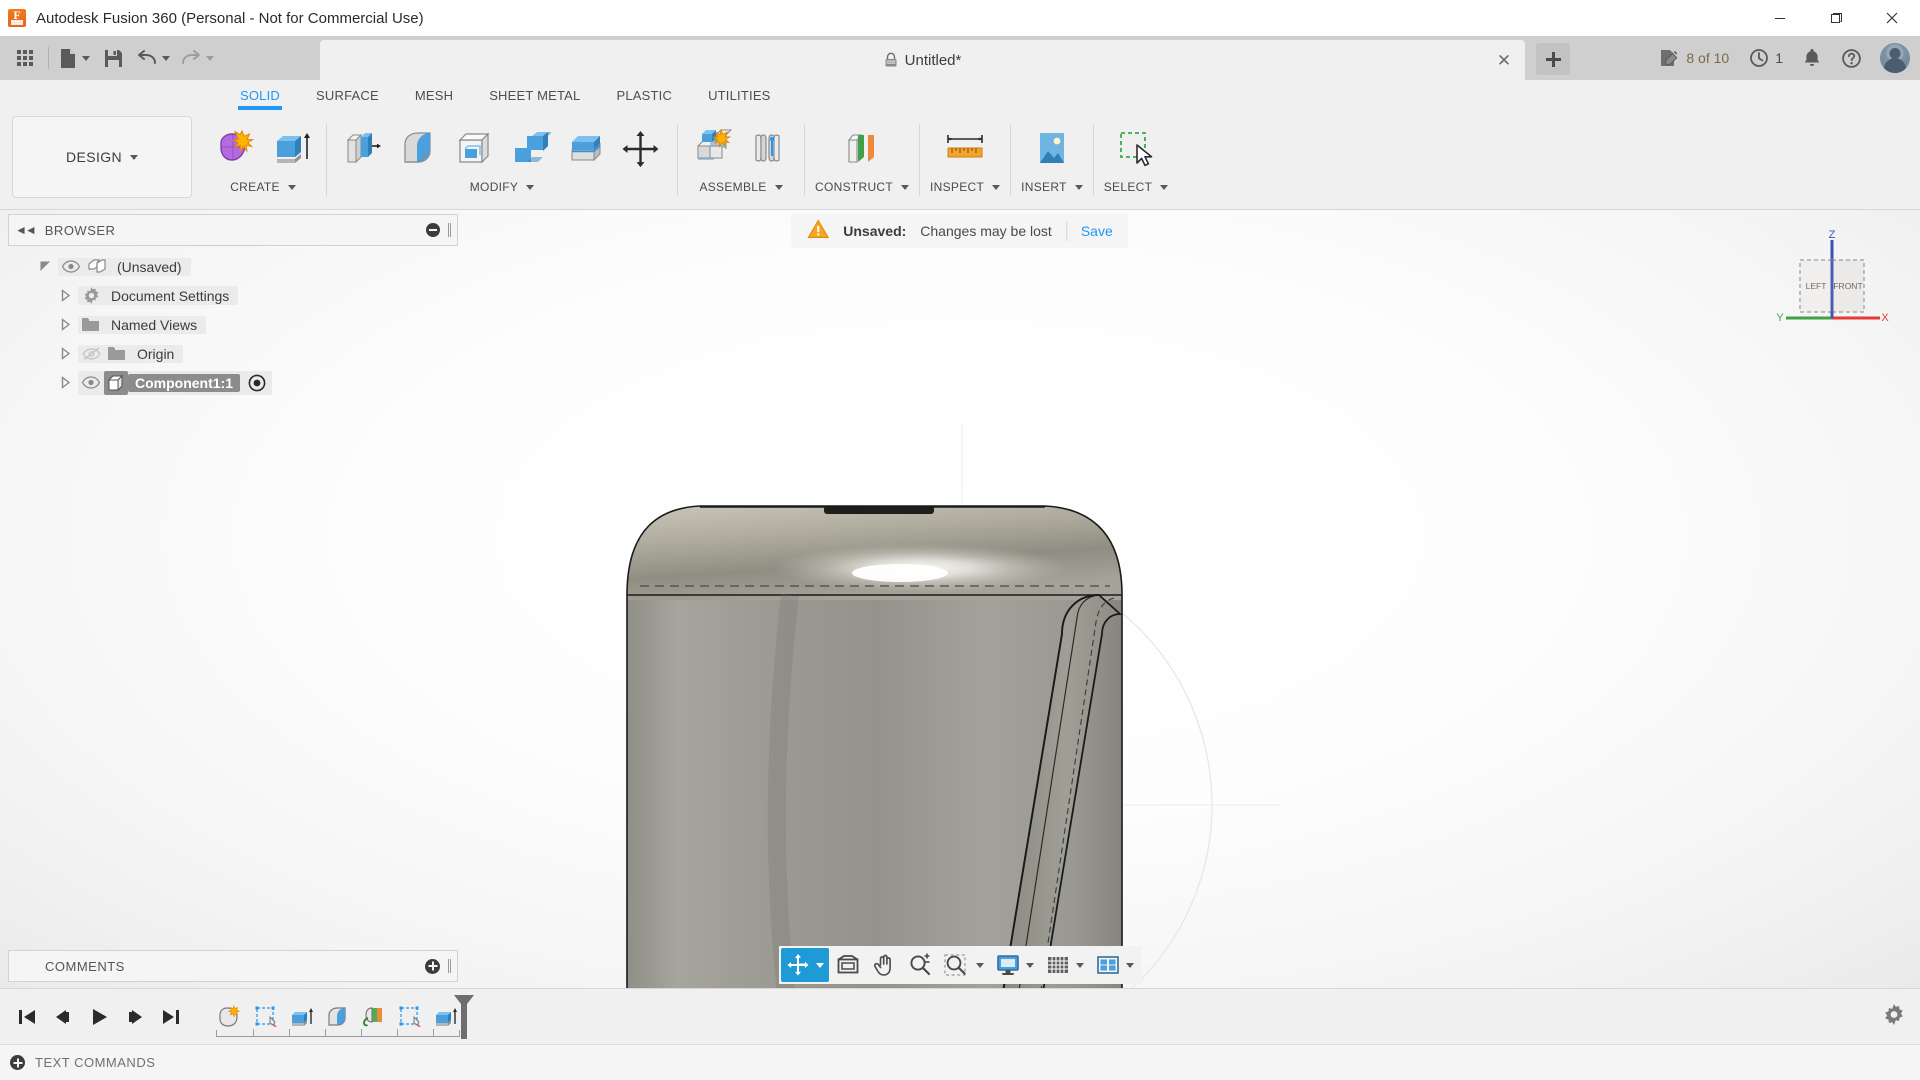 The image size is (1920, 1080). What do you see at coordinates (1766, 58) in the screenshot?
I see `history-button: 1` at bounding box center [1766, 58].